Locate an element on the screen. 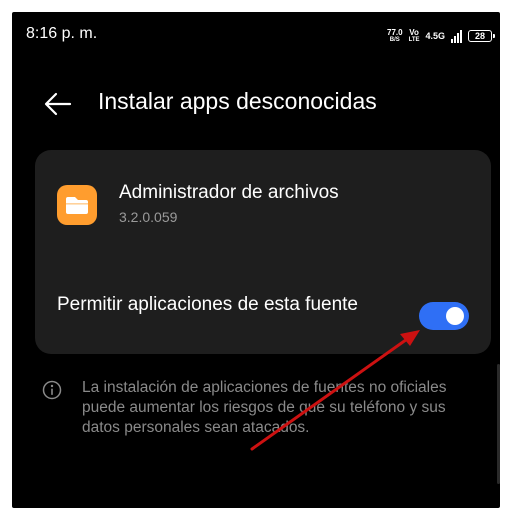 This screenshot has width=508, height=510. back-button is located at coordinates (58, 104).